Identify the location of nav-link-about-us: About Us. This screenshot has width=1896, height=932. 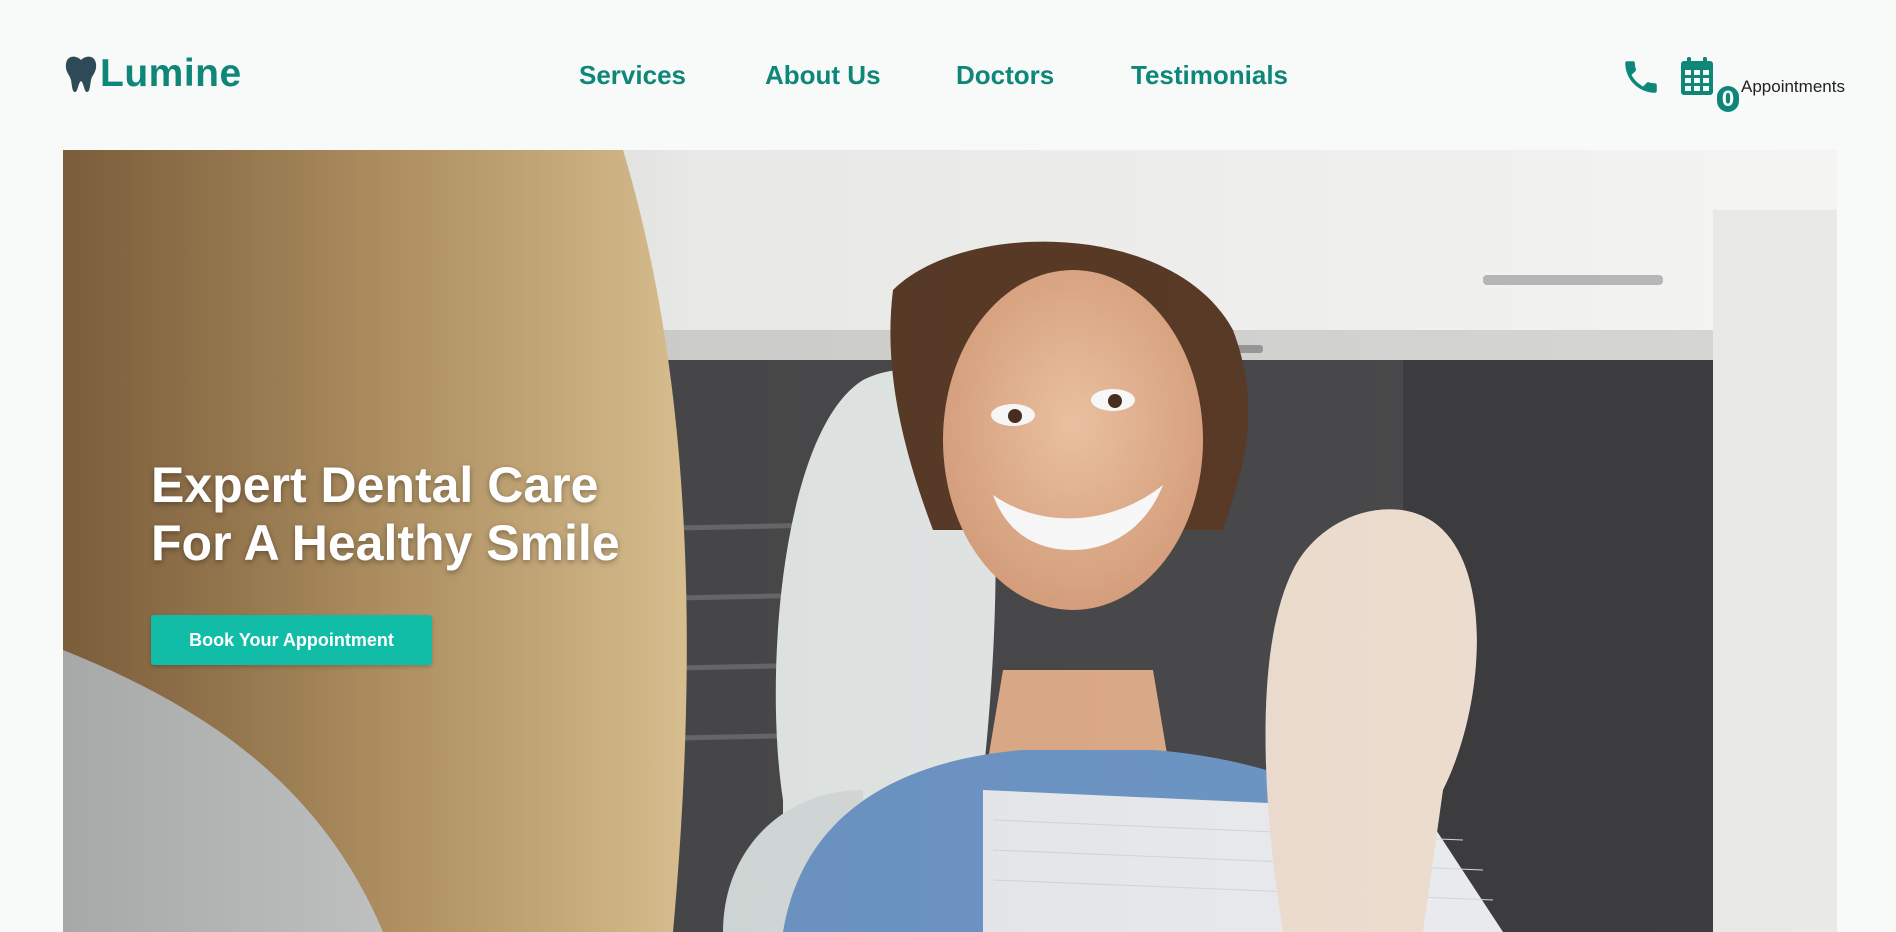
(823, 75).